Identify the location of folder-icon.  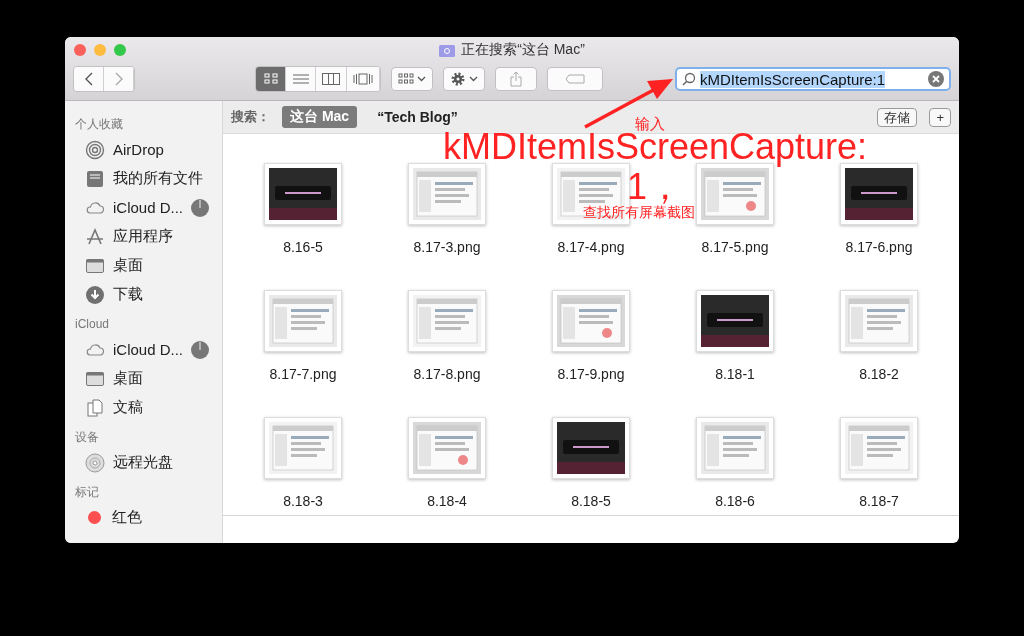
(447, 50).